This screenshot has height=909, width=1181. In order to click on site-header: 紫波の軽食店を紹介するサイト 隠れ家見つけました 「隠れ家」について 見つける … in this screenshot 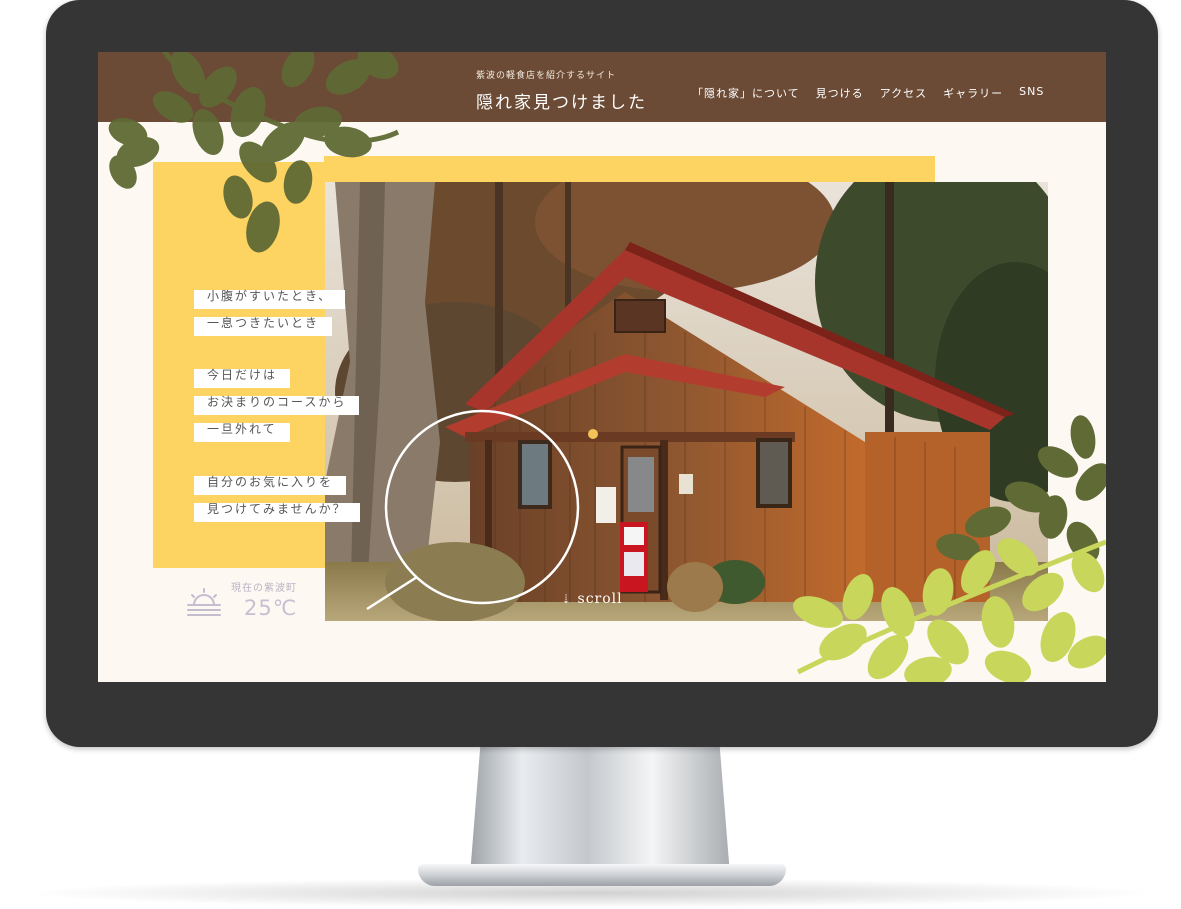, I will do `click(602, 87)`.